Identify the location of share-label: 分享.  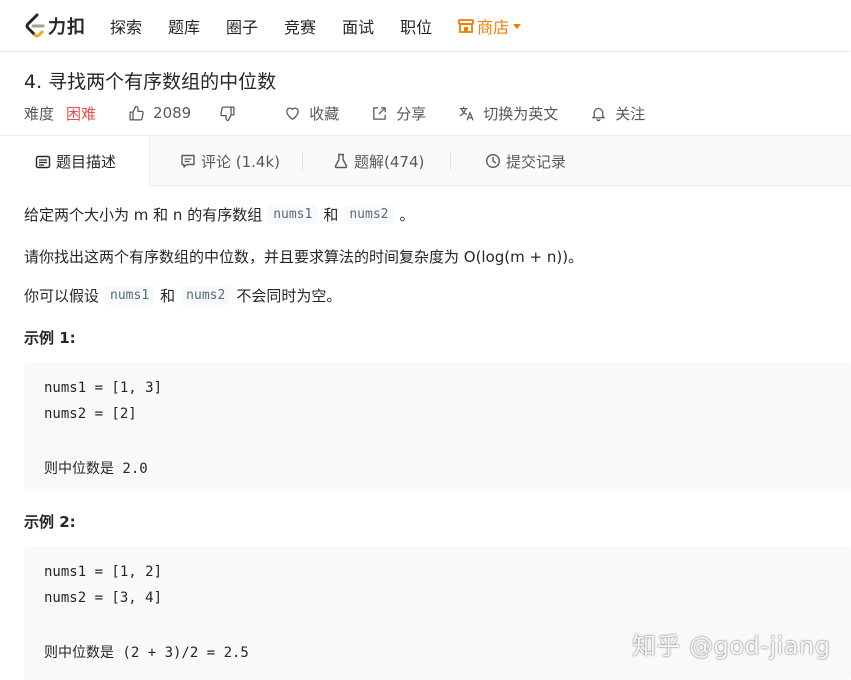
(411, 113).